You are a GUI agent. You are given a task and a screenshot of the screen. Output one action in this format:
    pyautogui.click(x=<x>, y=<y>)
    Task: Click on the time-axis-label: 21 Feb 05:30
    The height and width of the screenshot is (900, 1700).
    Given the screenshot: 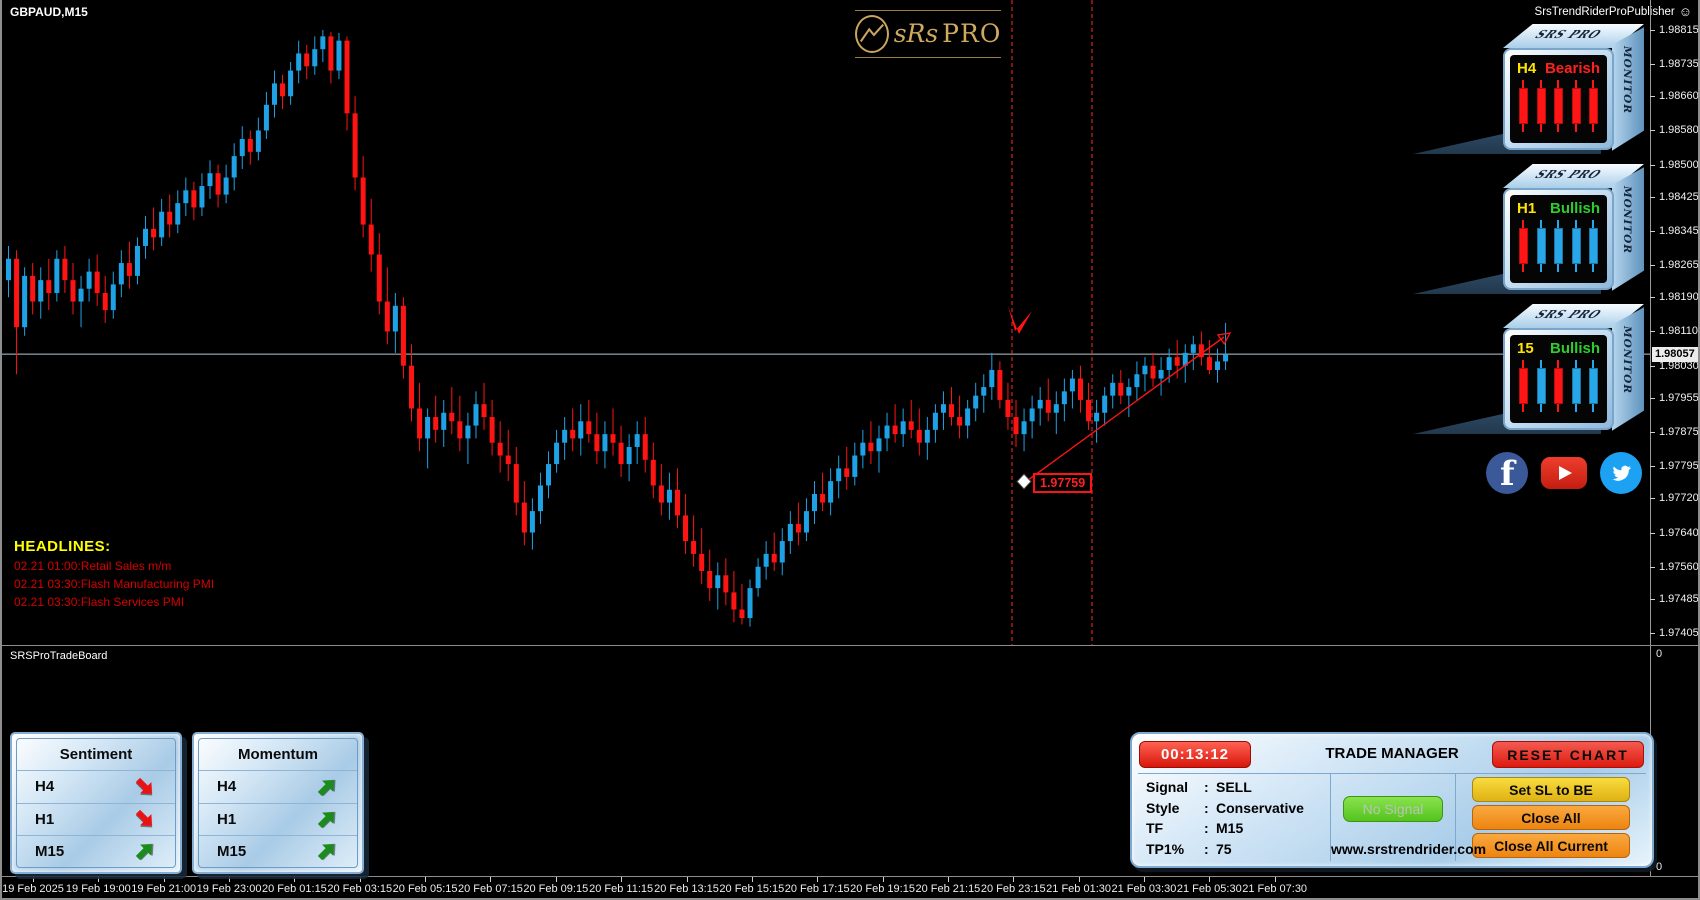 What is the action you would take?
    pyautogui.click(x=1209, y=889)
    